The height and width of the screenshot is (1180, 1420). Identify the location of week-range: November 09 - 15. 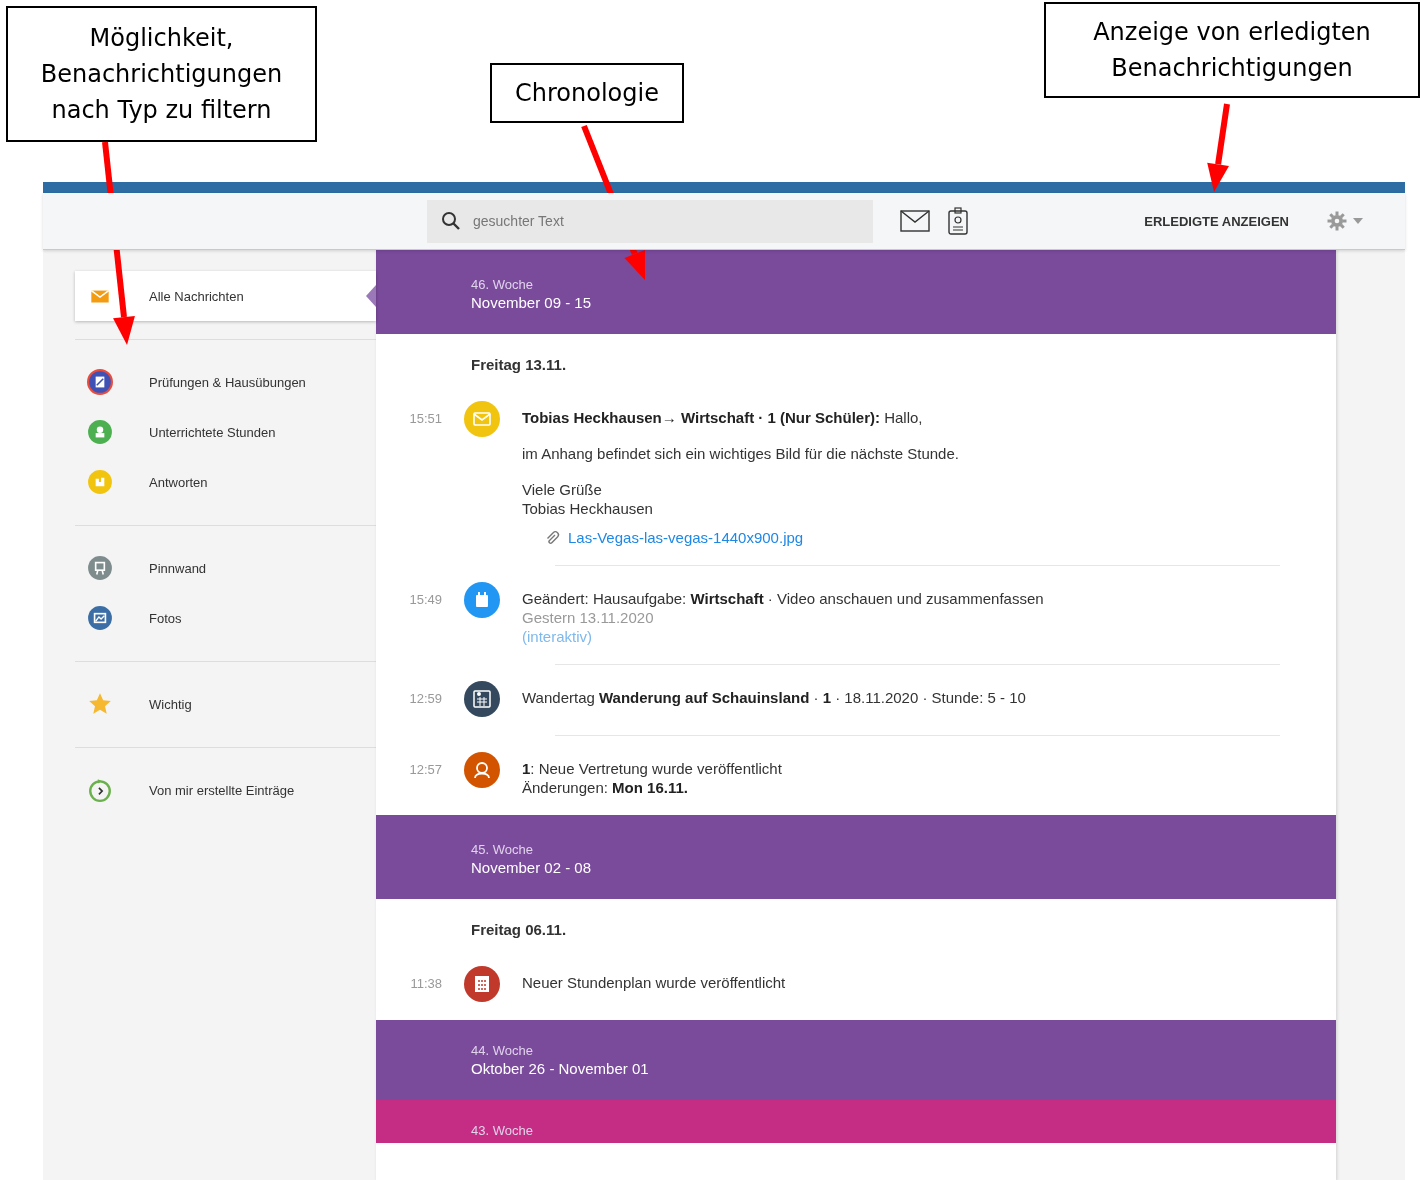
(532, 302).